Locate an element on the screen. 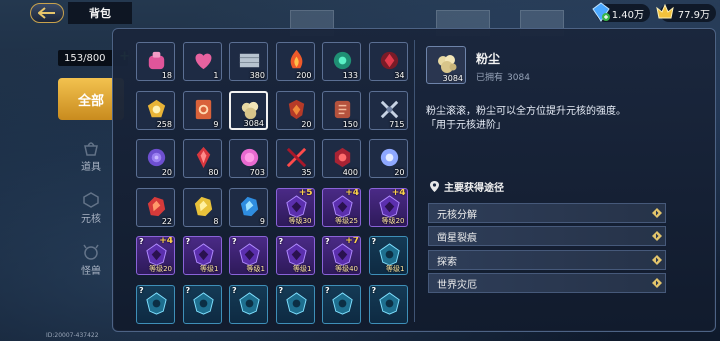  inventory-slot: 703 is located at coordinates (248, 158).